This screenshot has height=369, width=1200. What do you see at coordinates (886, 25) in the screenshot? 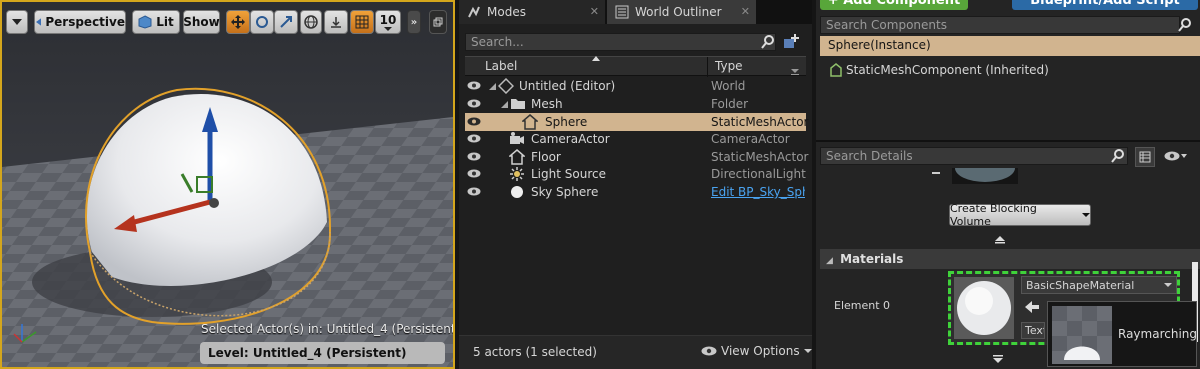
I see `search-components-placeholder: Search Components` at bounding box center [886, 25].